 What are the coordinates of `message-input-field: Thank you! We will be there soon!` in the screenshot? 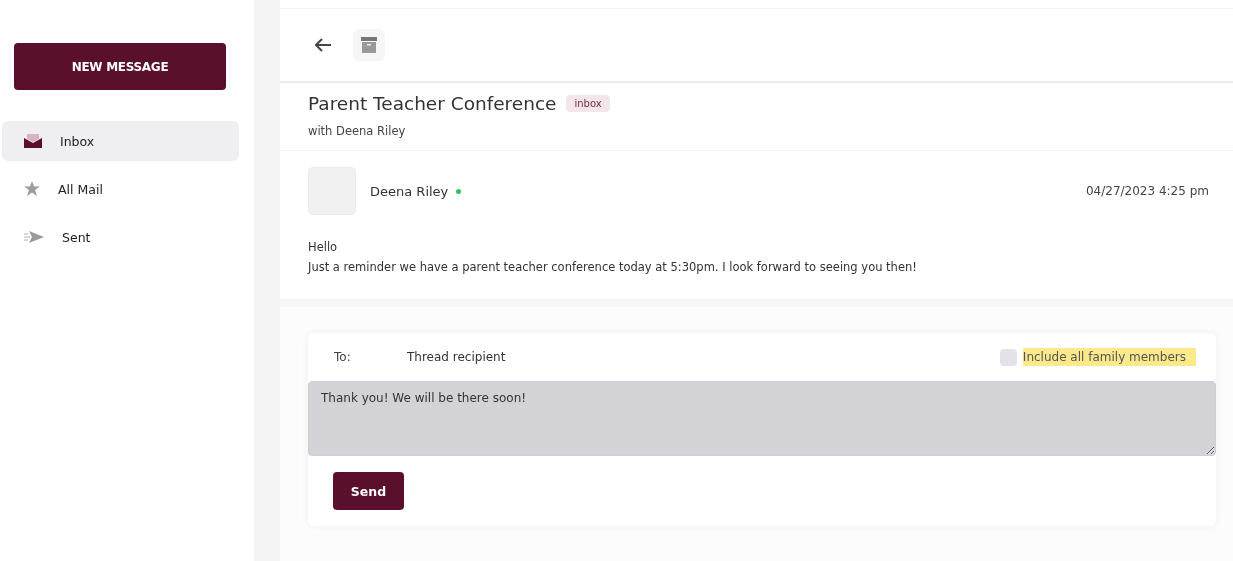 It's located at (762, 418).